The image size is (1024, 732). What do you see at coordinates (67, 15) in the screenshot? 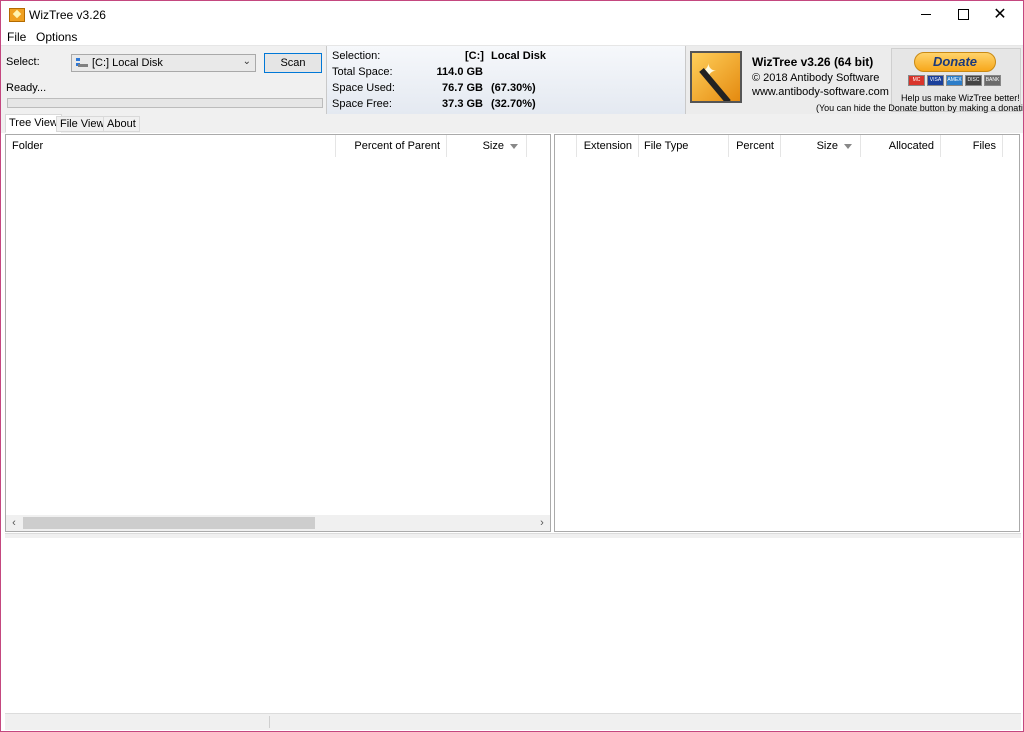
I see `window-title: WizTree v3.26` at bounding box center [67, 15].